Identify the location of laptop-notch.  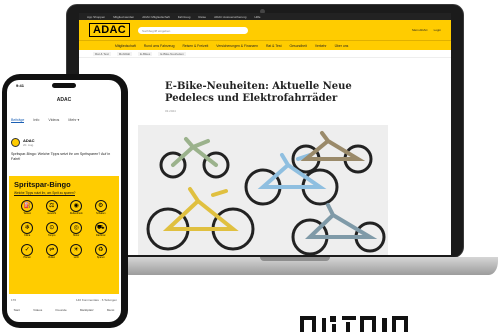
(295, 259).